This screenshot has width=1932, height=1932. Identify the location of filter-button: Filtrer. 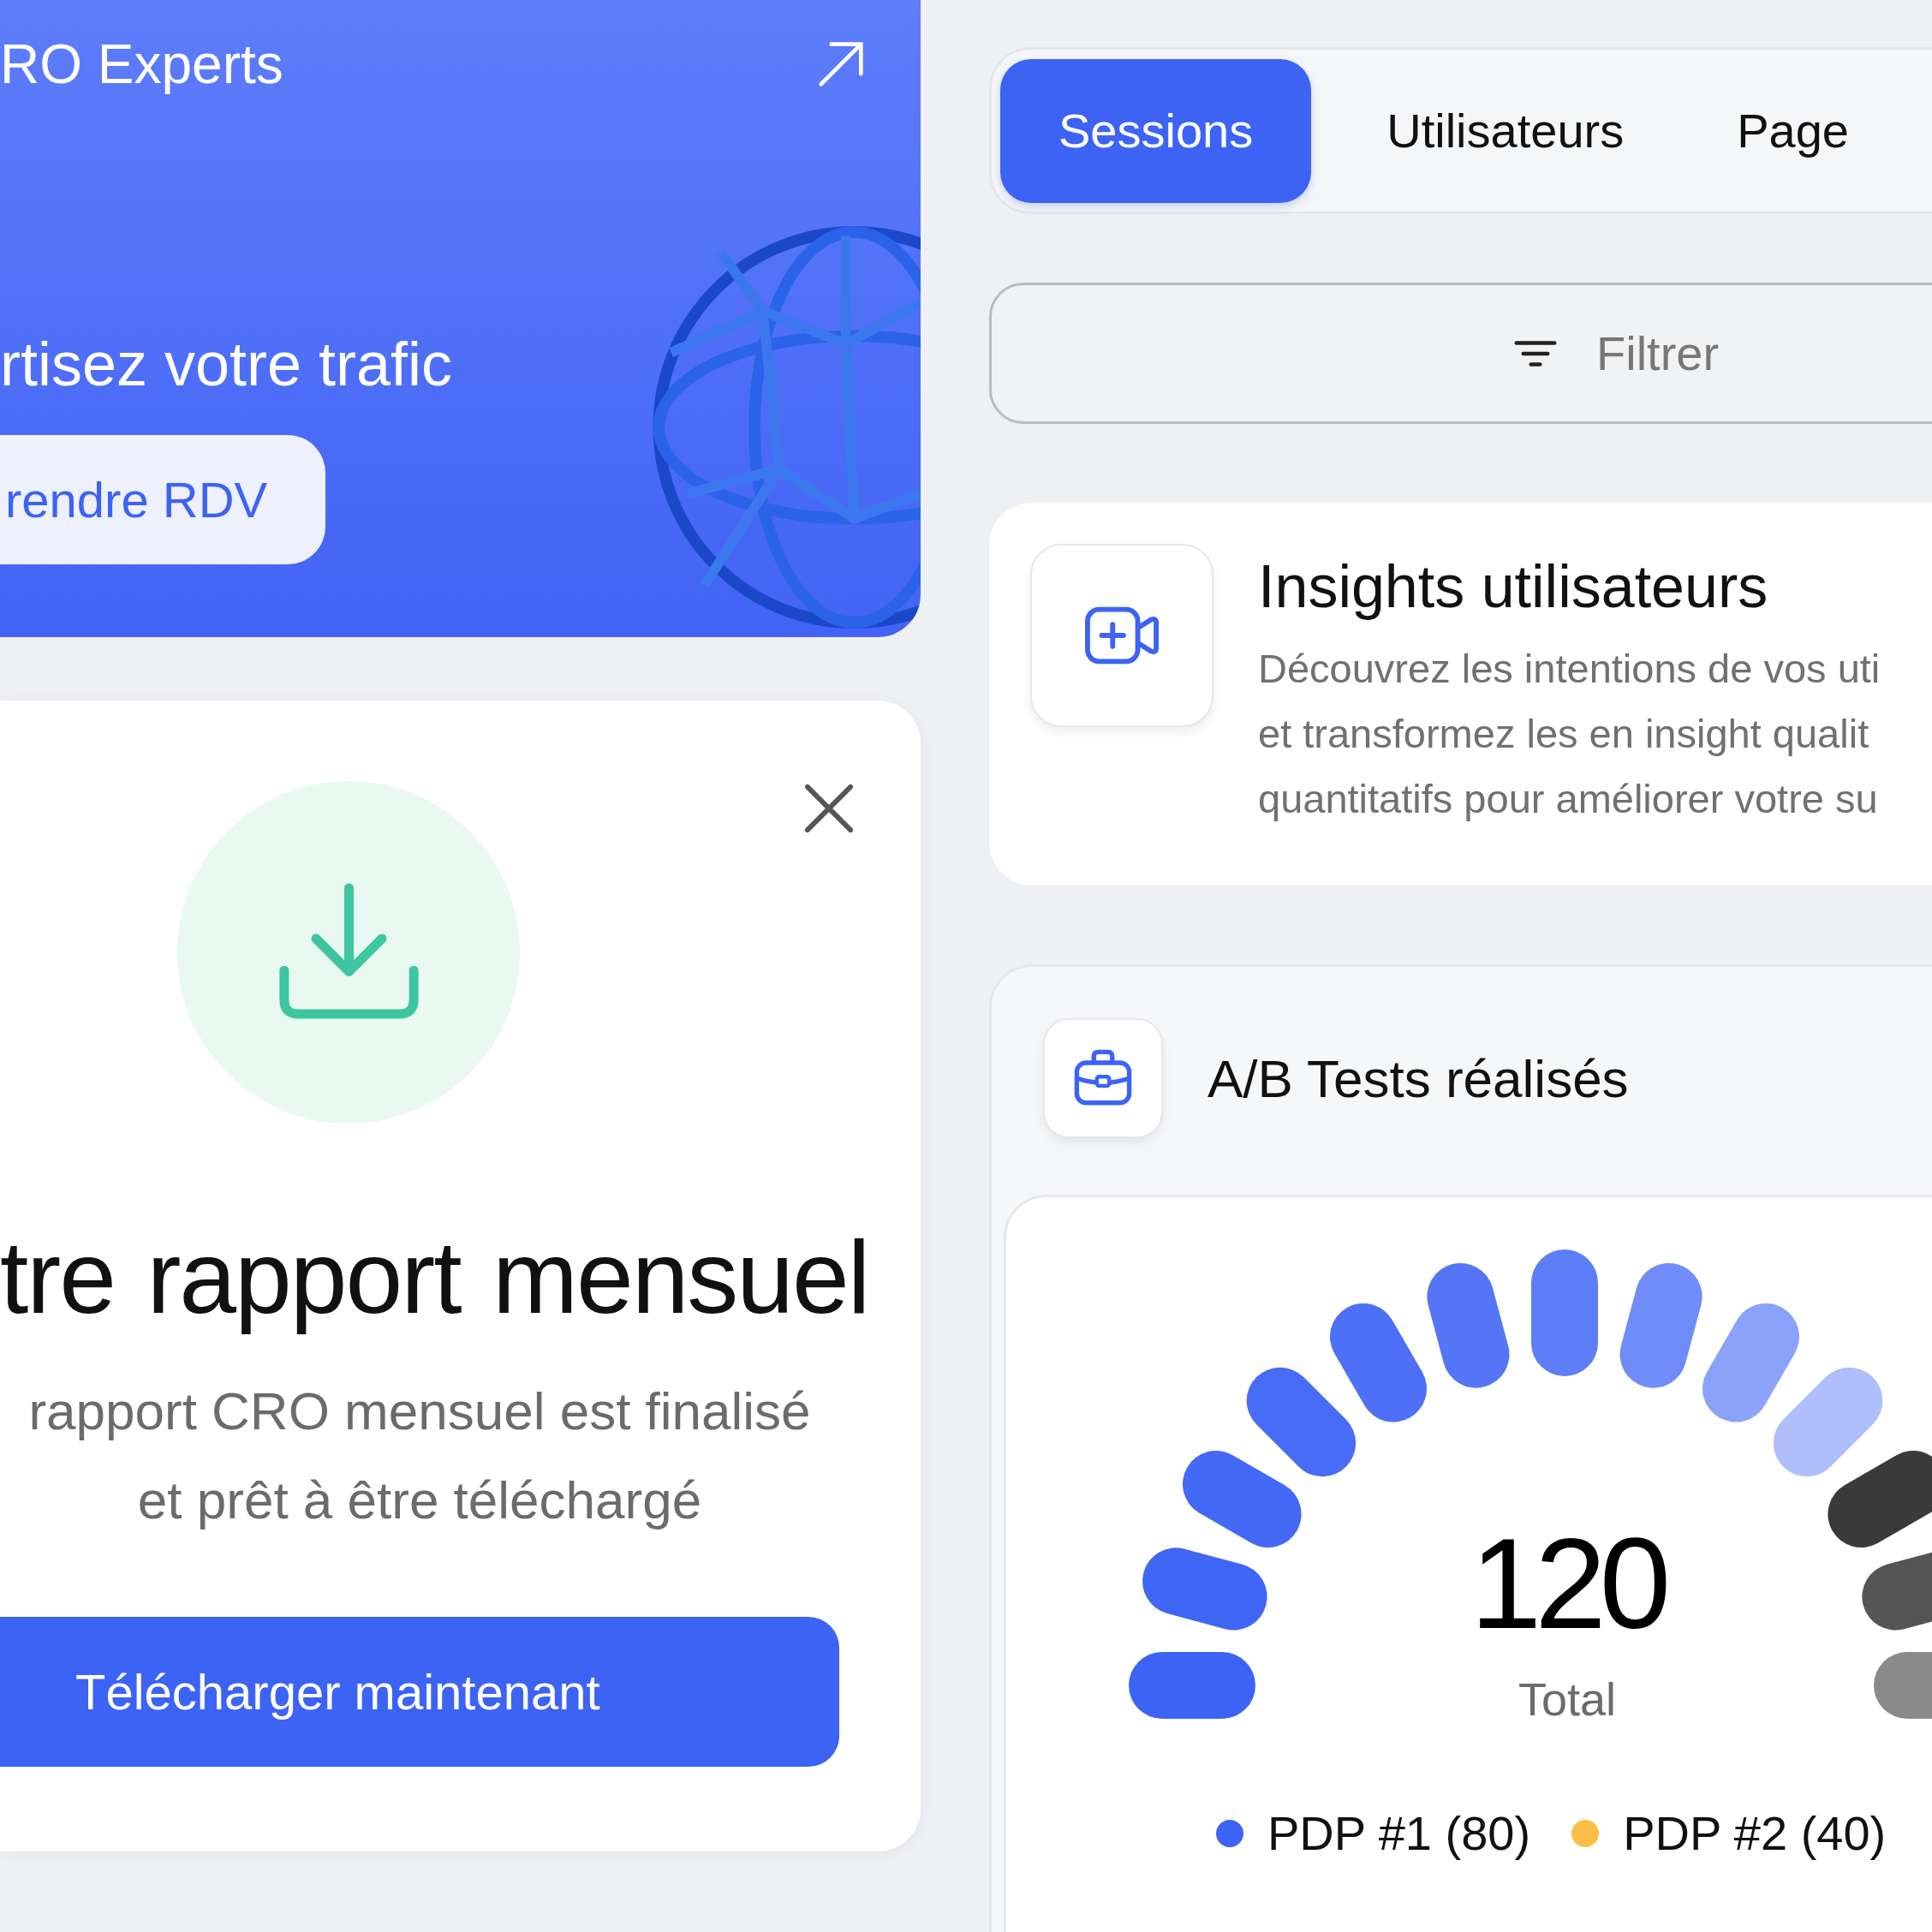
(1460, 353).